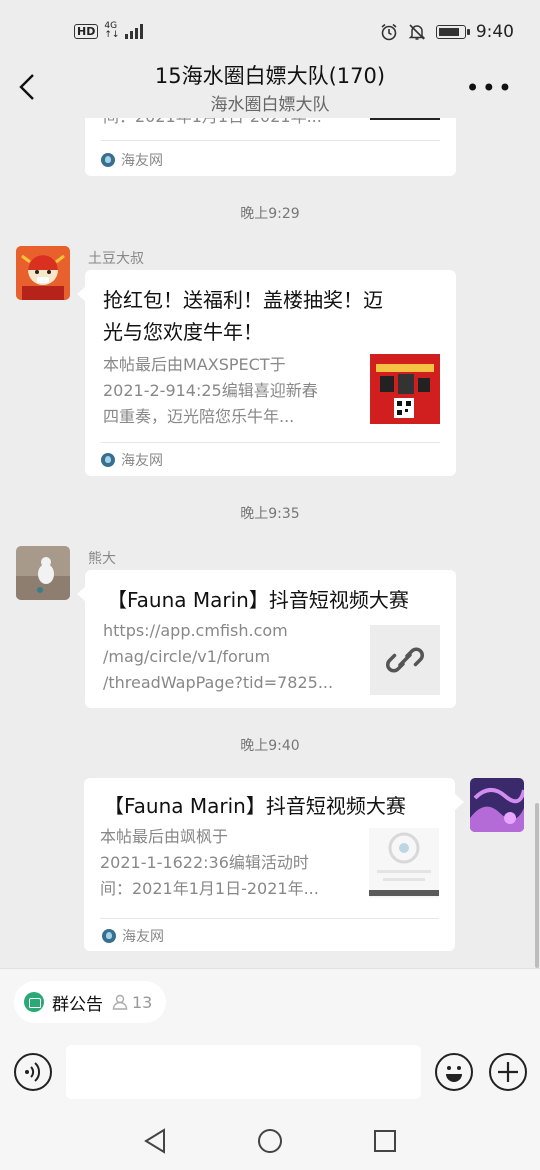  Describe the element at coordinates (405, 389) in the screenshot. I see `promo-poster-image` at that location.